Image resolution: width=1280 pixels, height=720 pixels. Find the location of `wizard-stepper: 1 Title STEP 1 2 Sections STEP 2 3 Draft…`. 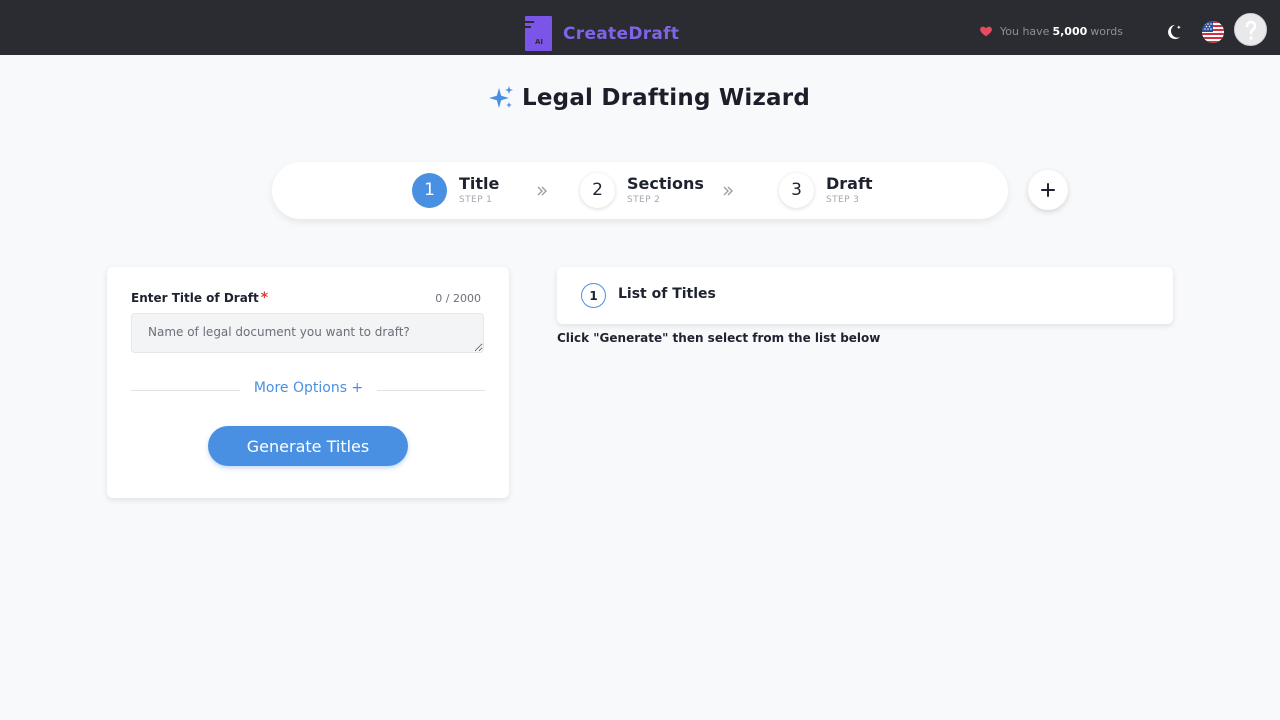

wizard-stepper: 1 Title STEP 1 2 Sections STEP 2 3 Draft… is located at coordinates (640, 190).